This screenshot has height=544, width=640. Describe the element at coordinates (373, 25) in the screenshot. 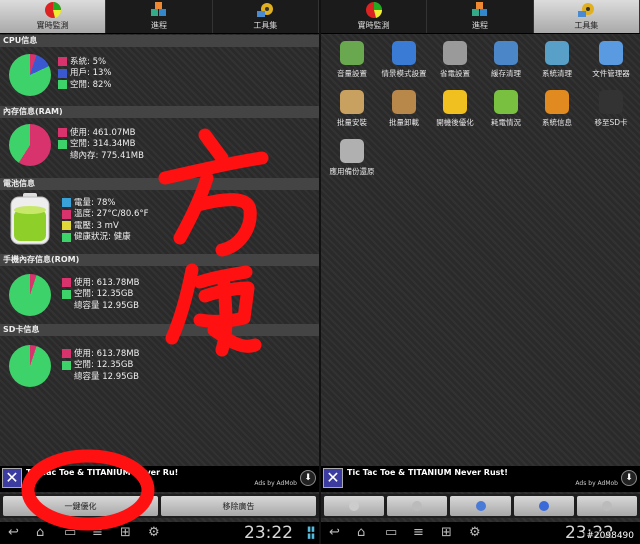

I see `tab-label: 實時監測` at that location.